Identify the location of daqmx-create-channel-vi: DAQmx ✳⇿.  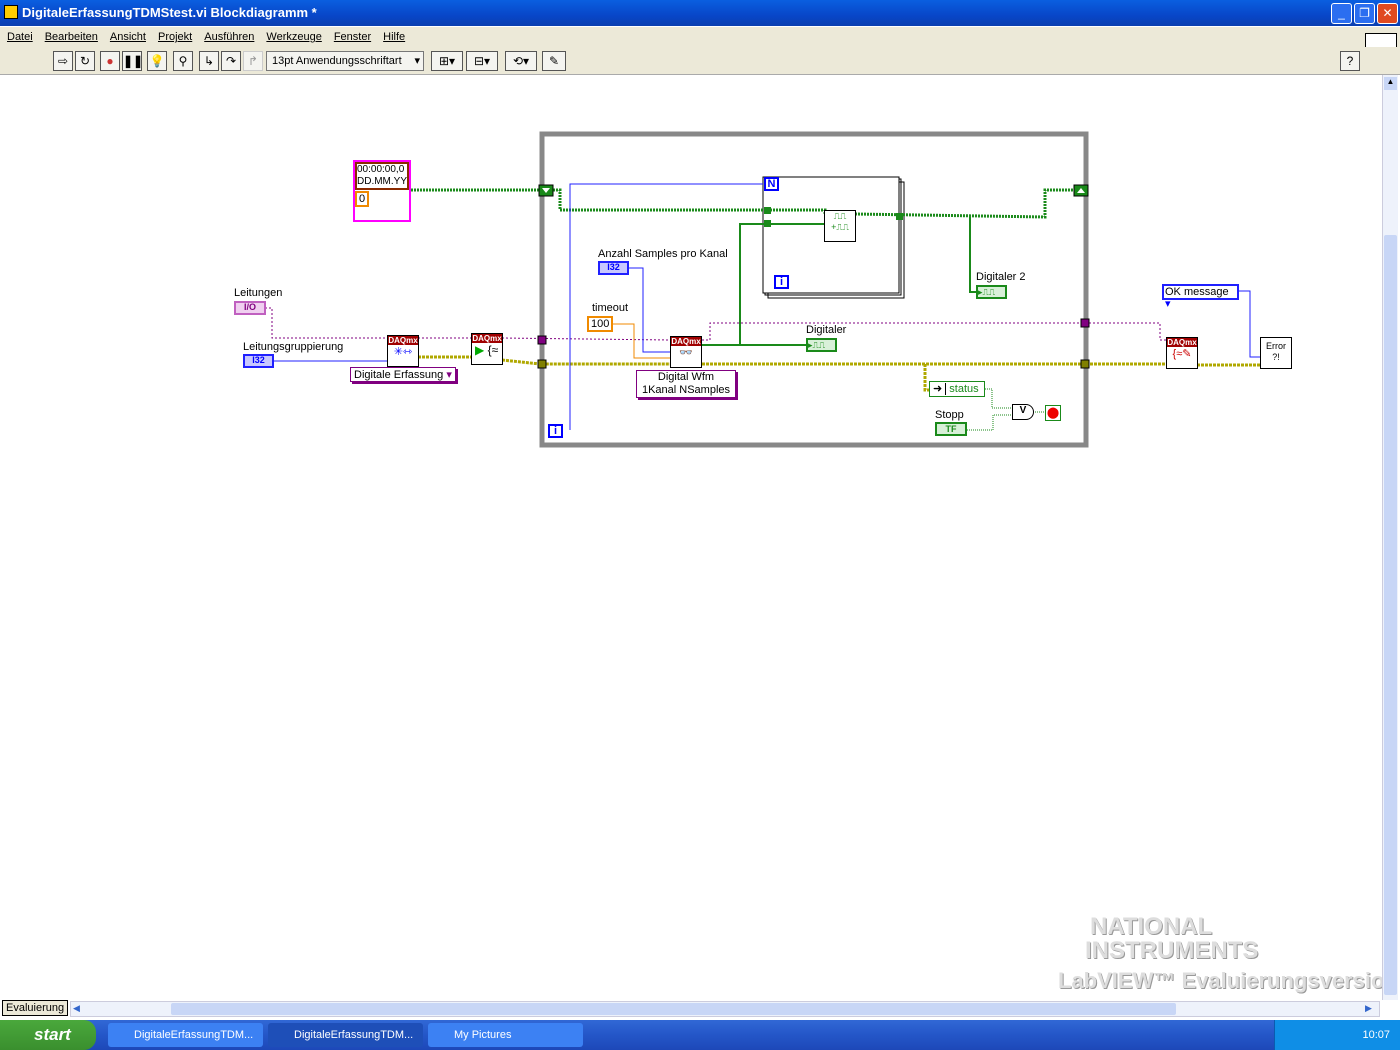
(403, 351).